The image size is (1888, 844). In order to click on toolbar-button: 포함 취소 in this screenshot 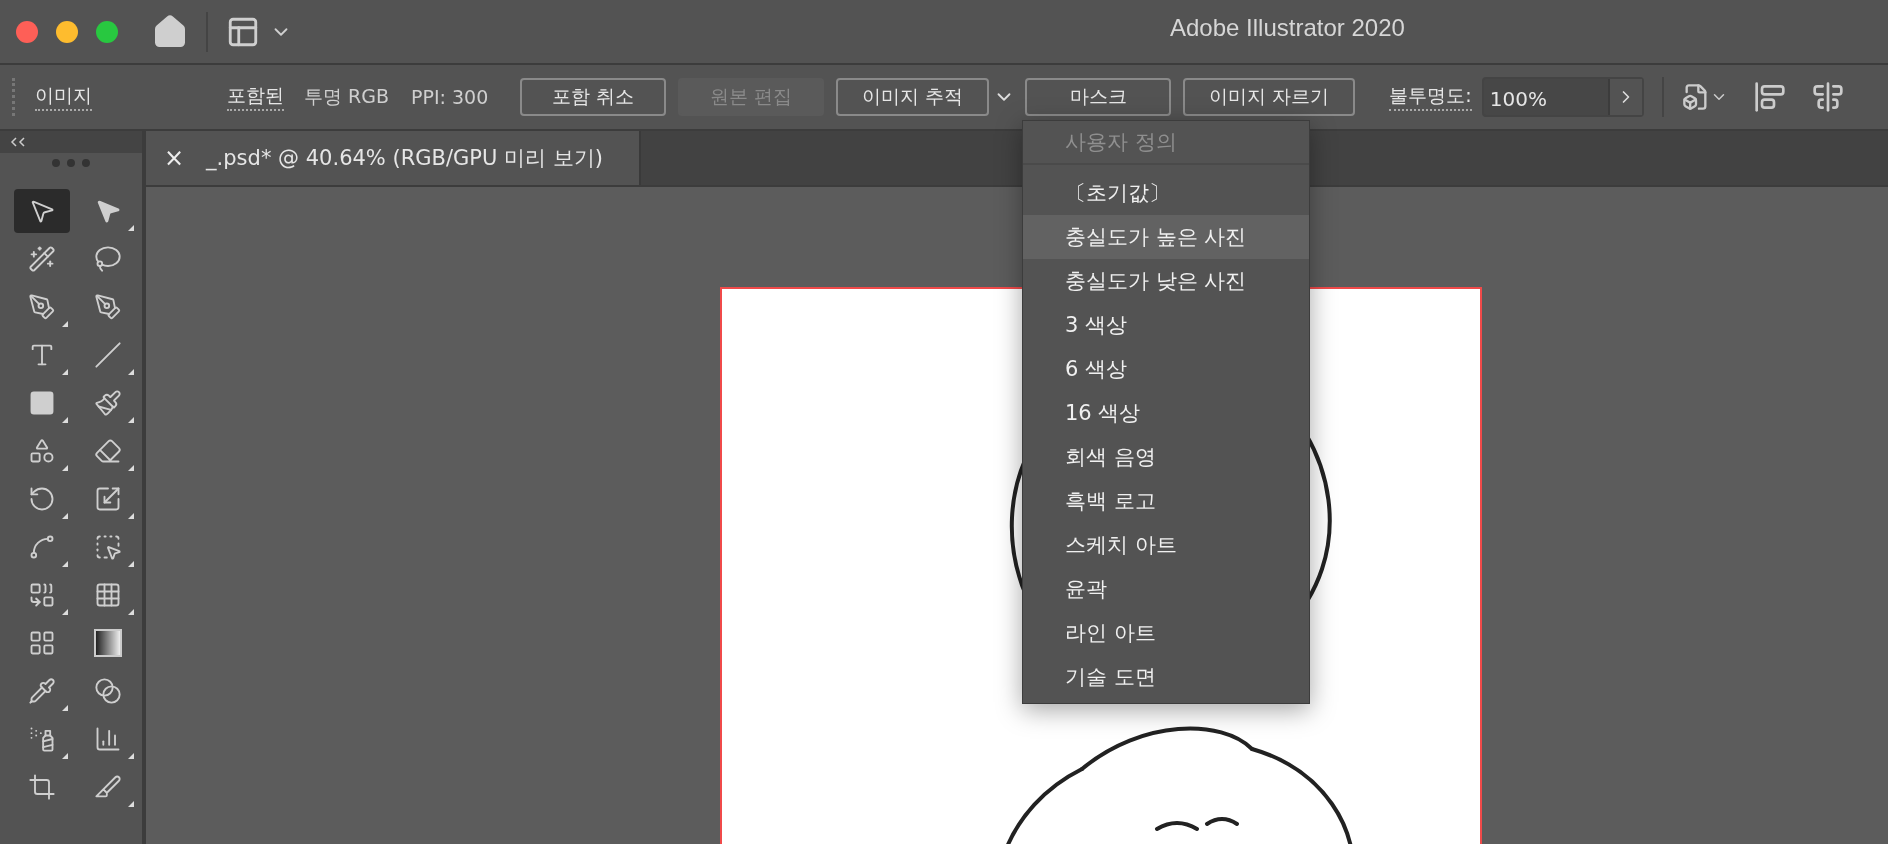, I will do `click(593, 97)`.